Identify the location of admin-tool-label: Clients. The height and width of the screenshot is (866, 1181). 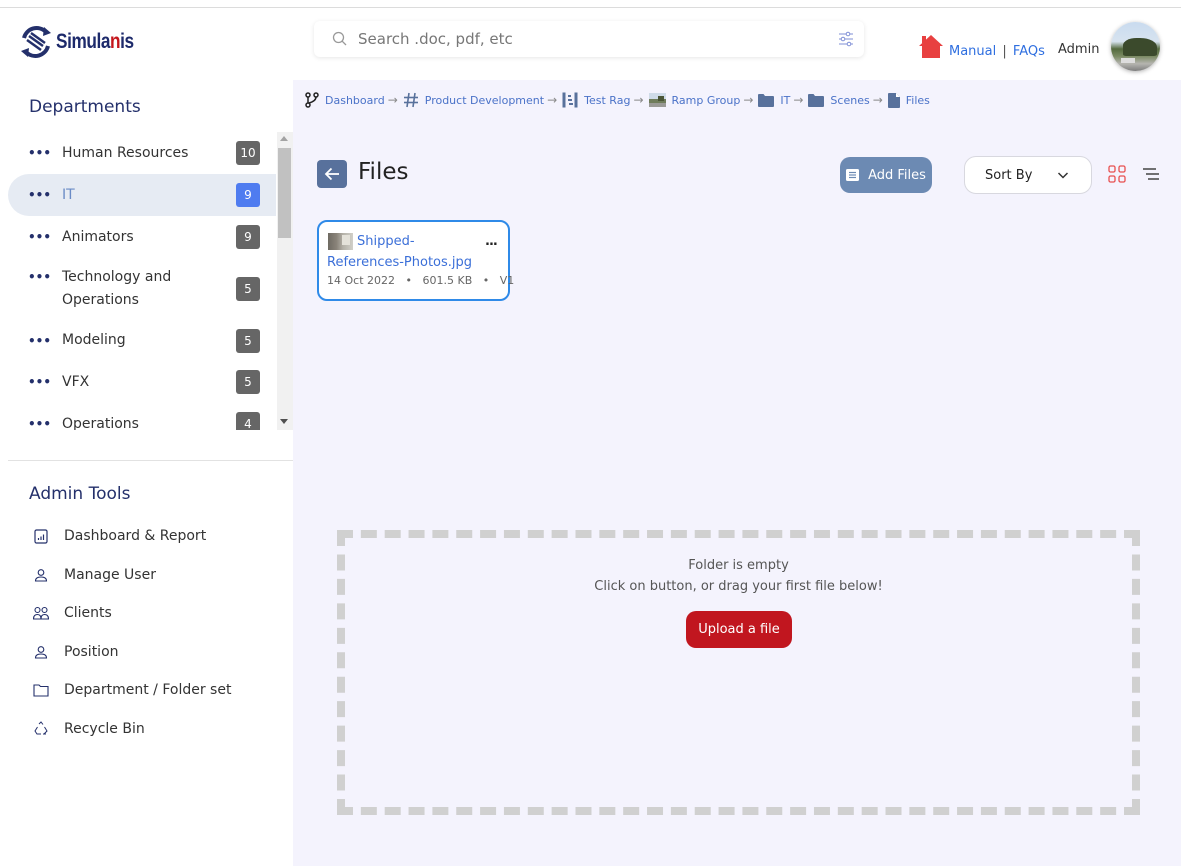
(88, 613).